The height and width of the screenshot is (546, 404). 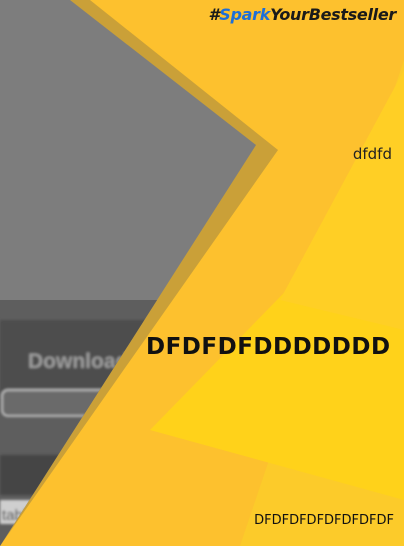 What do you see at coordinates (333, 14) in the screenshot?
I see `hashtag-rest: YourBestseller` at bounding box center [333, 14].